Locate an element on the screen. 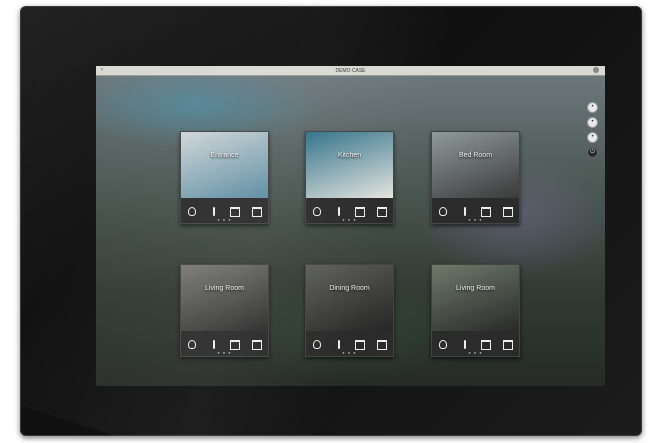  status-icon is located at coordinates (596, 70).